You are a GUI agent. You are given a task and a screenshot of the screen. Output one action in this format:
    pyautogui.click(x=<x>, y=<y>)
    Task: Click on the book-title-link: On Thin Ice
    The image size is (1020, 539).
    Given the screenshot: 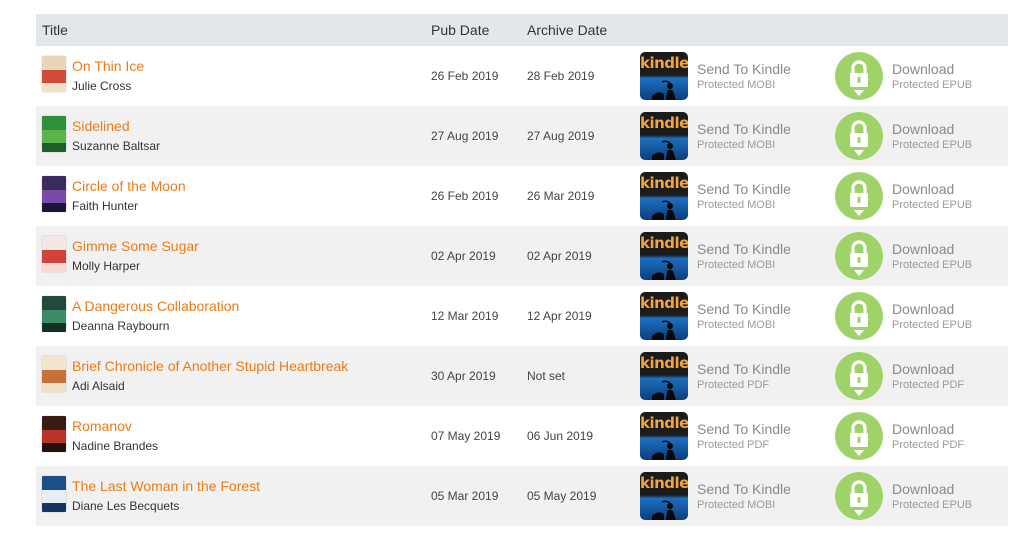 What is the action you would take?
    pyautogui.click(x=108, y=66)
    